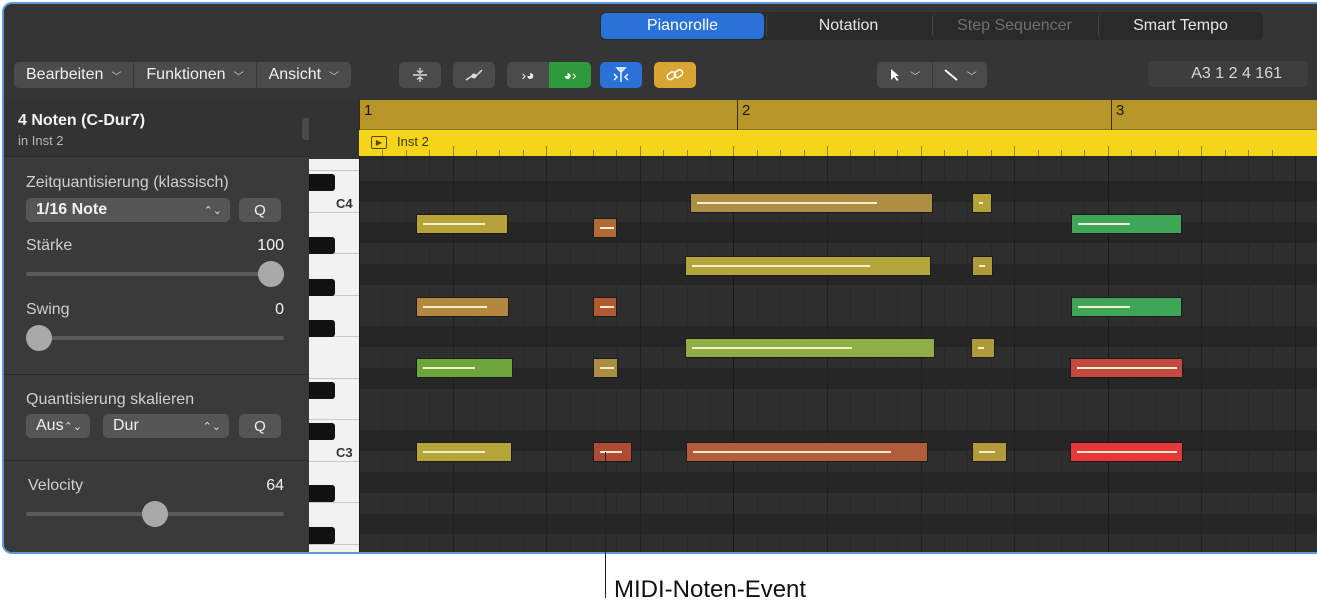  What do you see at coordinates (74, 75) in the screenshot?
I see `edit-menu-button: Bearbeiten ﹀` at bounding box center [74, 75].